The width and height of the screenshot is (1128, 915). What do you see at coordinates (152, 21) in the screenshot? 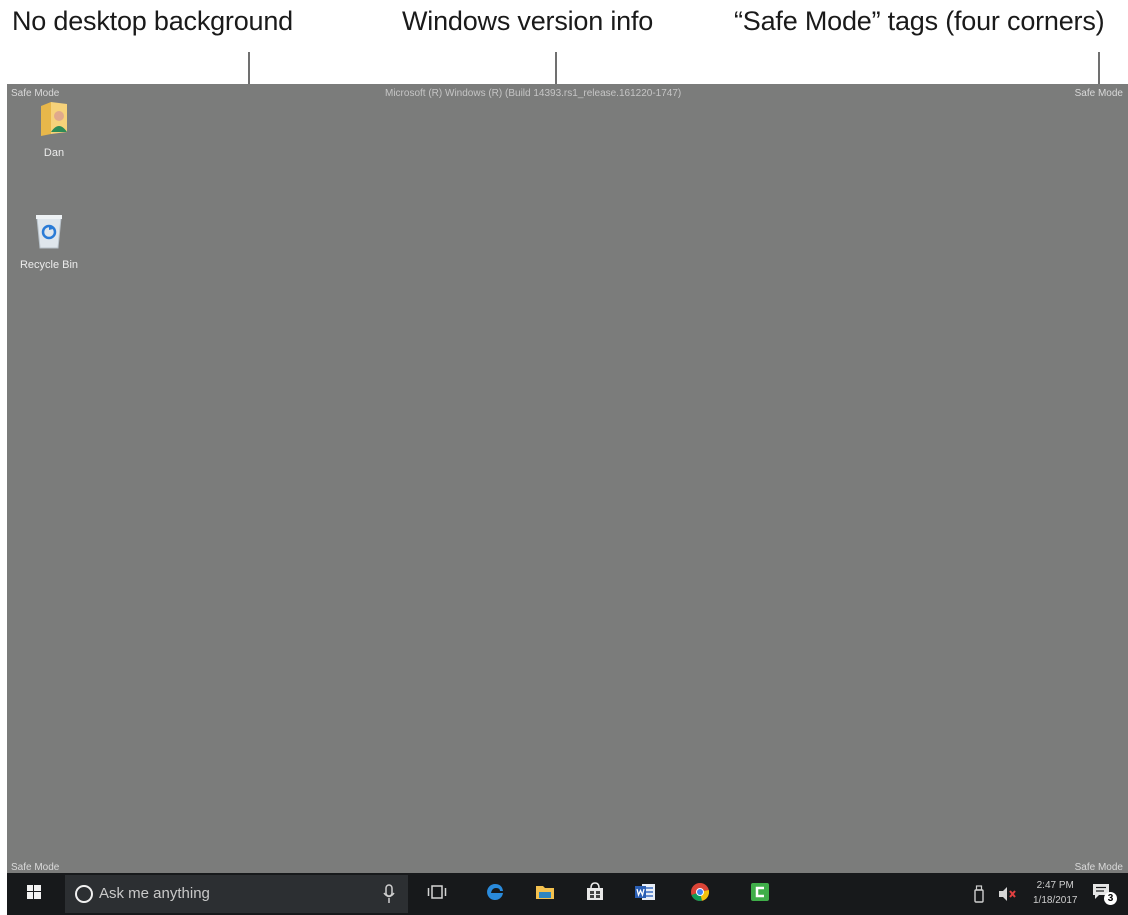
I see `callout-no-desktop-background: No desktop background` at bounding box center [152, 21].